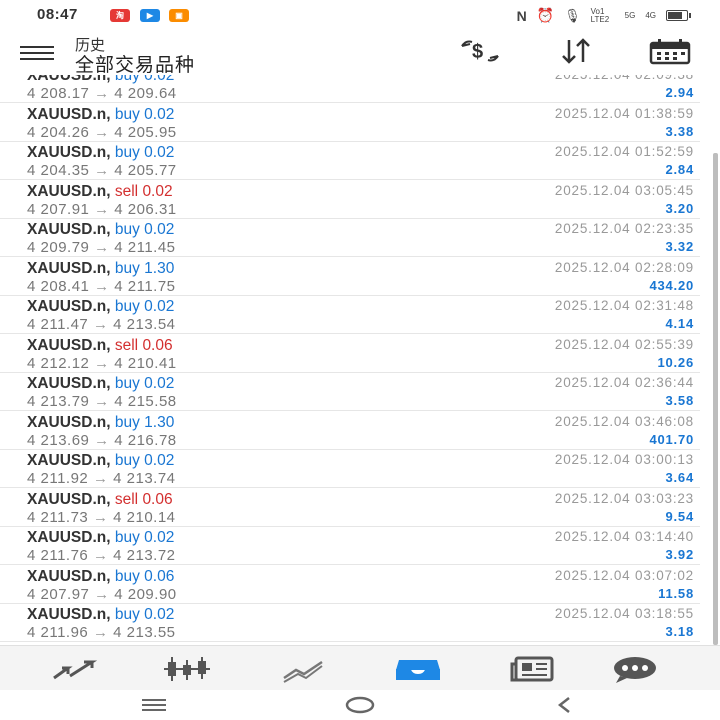 The width and height of the screenshot is (720, 720). Describe the element at coordinates (533, 669) in the screenshot. I see `nav-news` at that location.